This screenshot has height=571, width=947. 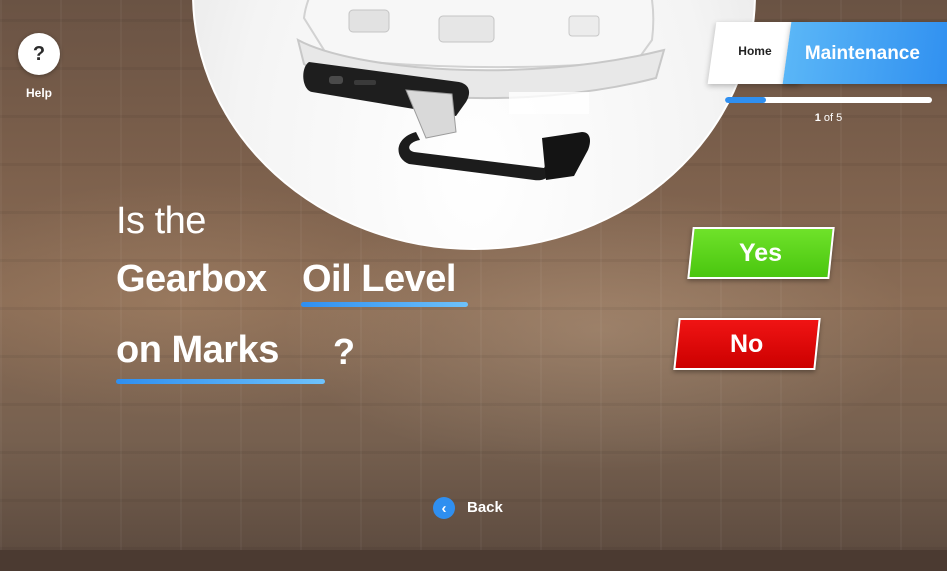 I want to click on yes-button-label: Yes, so click(x=761, y=252).